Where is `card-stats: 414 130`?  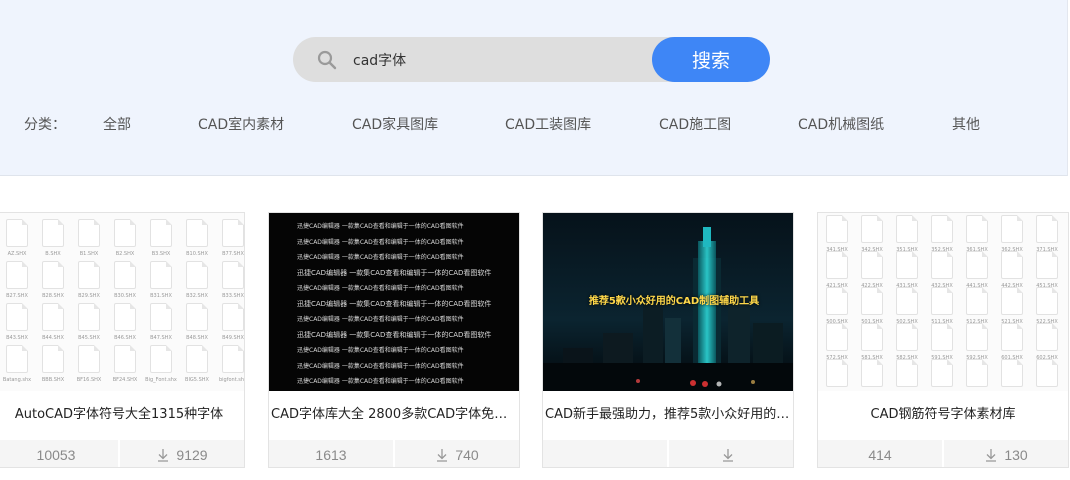
card-stats: 414 130 is located at coordinates (943, 453).